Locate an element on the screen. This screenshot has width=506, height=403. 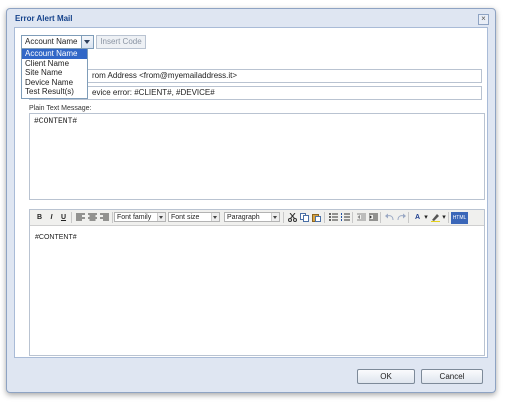
dropdown-option-account-name: Account Name is located at coordinates (54, 54).